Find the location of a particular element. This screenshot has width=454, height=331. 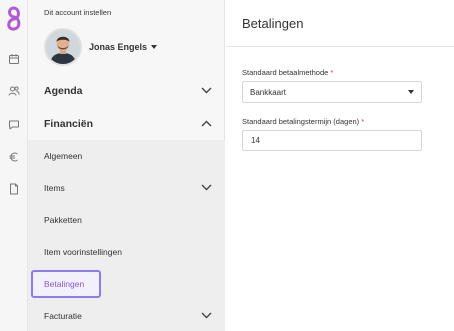

payment-method-label-text: Standaard betaalmethode is located at coordinates (285, 72).